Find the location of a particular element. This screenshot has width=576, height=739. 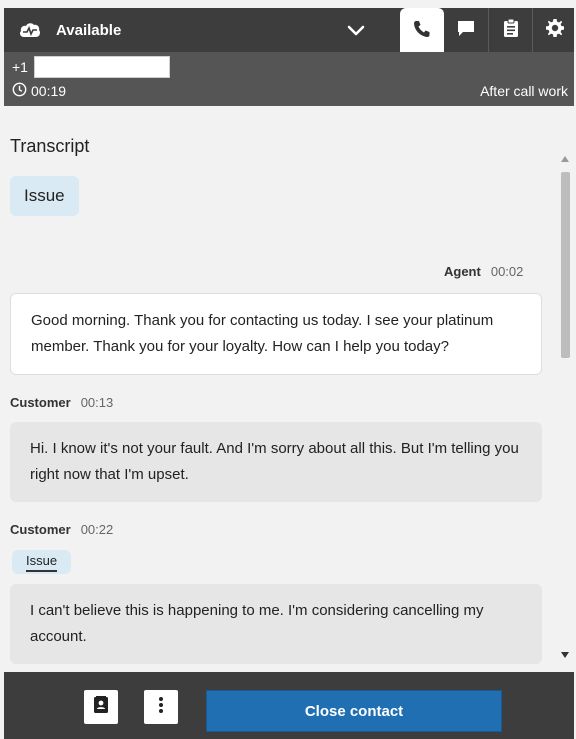

contact-book-icon is located at coordinates (101, 707).